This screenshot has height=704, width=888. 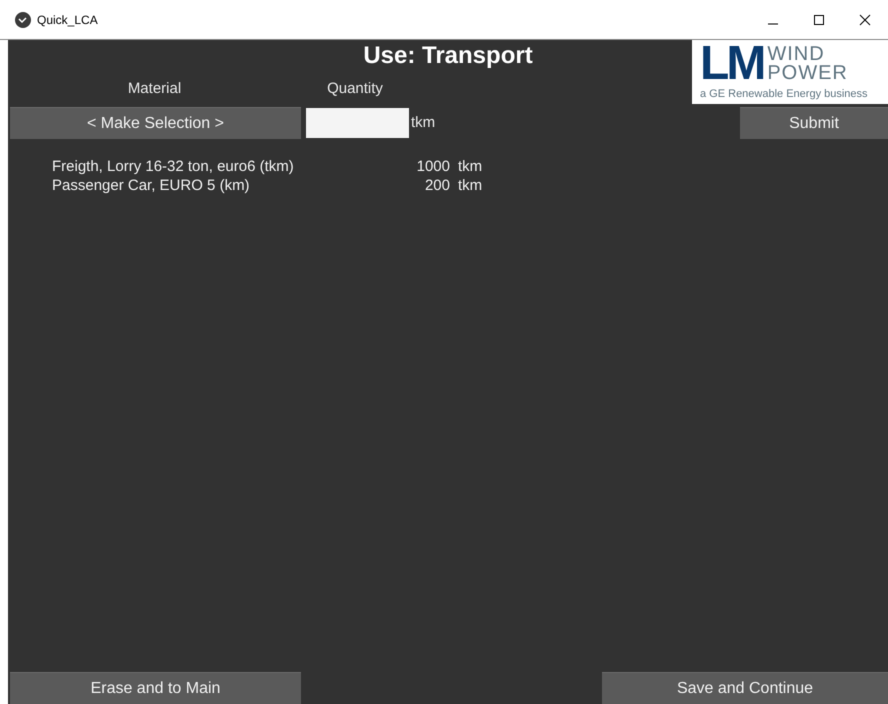 What do you see at coordinates (155, 88) in the screenshot?
I see `column-label: Material` at bounding box center [155, 88].